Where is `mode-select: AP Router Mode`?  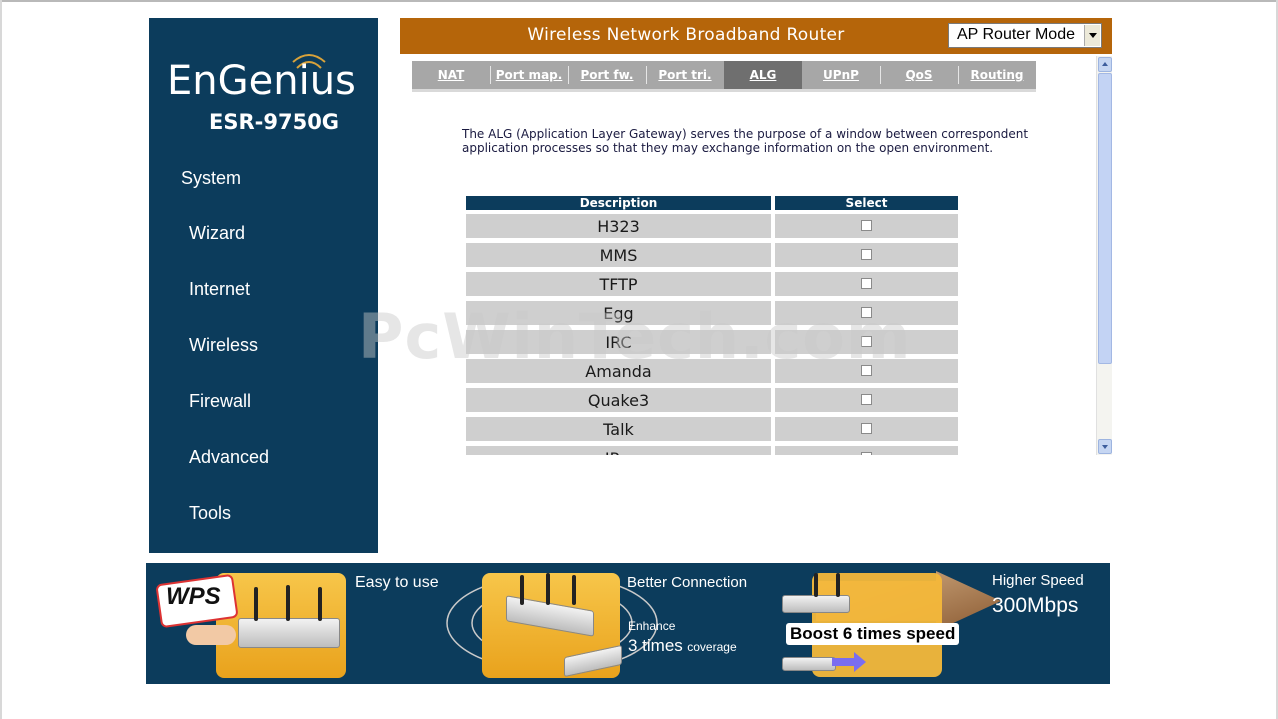
mode-select: AP Router Mode is located at coordinates (1025, 35).